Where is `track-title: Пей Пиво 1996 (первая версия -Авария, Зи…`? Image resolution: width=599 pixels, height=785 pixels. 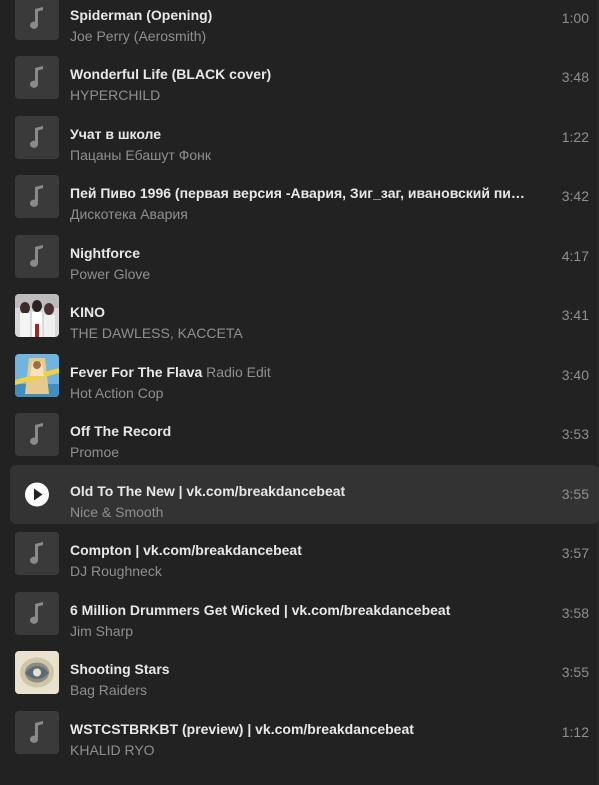 track-title: Пей Пиво 1996 (первая версия -Авария, Зи… is located at coordinates (299, 193).